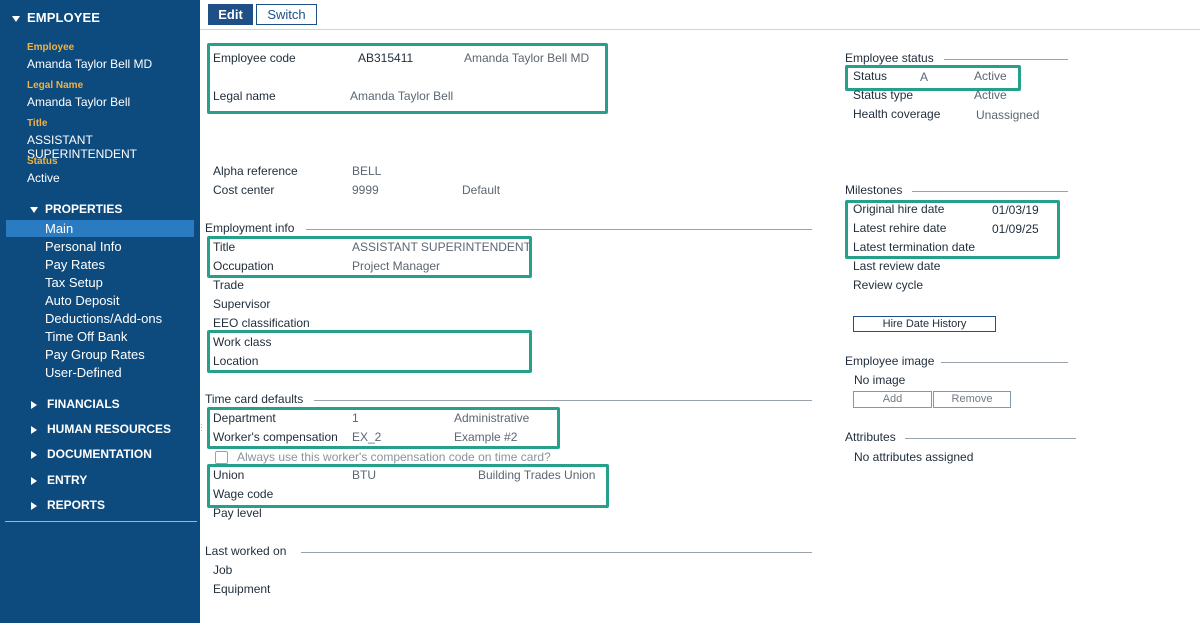 The height and width of the screenshot is (623, 1200). Describe the element at coordinates (990, 438) in the screenshot. I see `attributes-rule` at that location.